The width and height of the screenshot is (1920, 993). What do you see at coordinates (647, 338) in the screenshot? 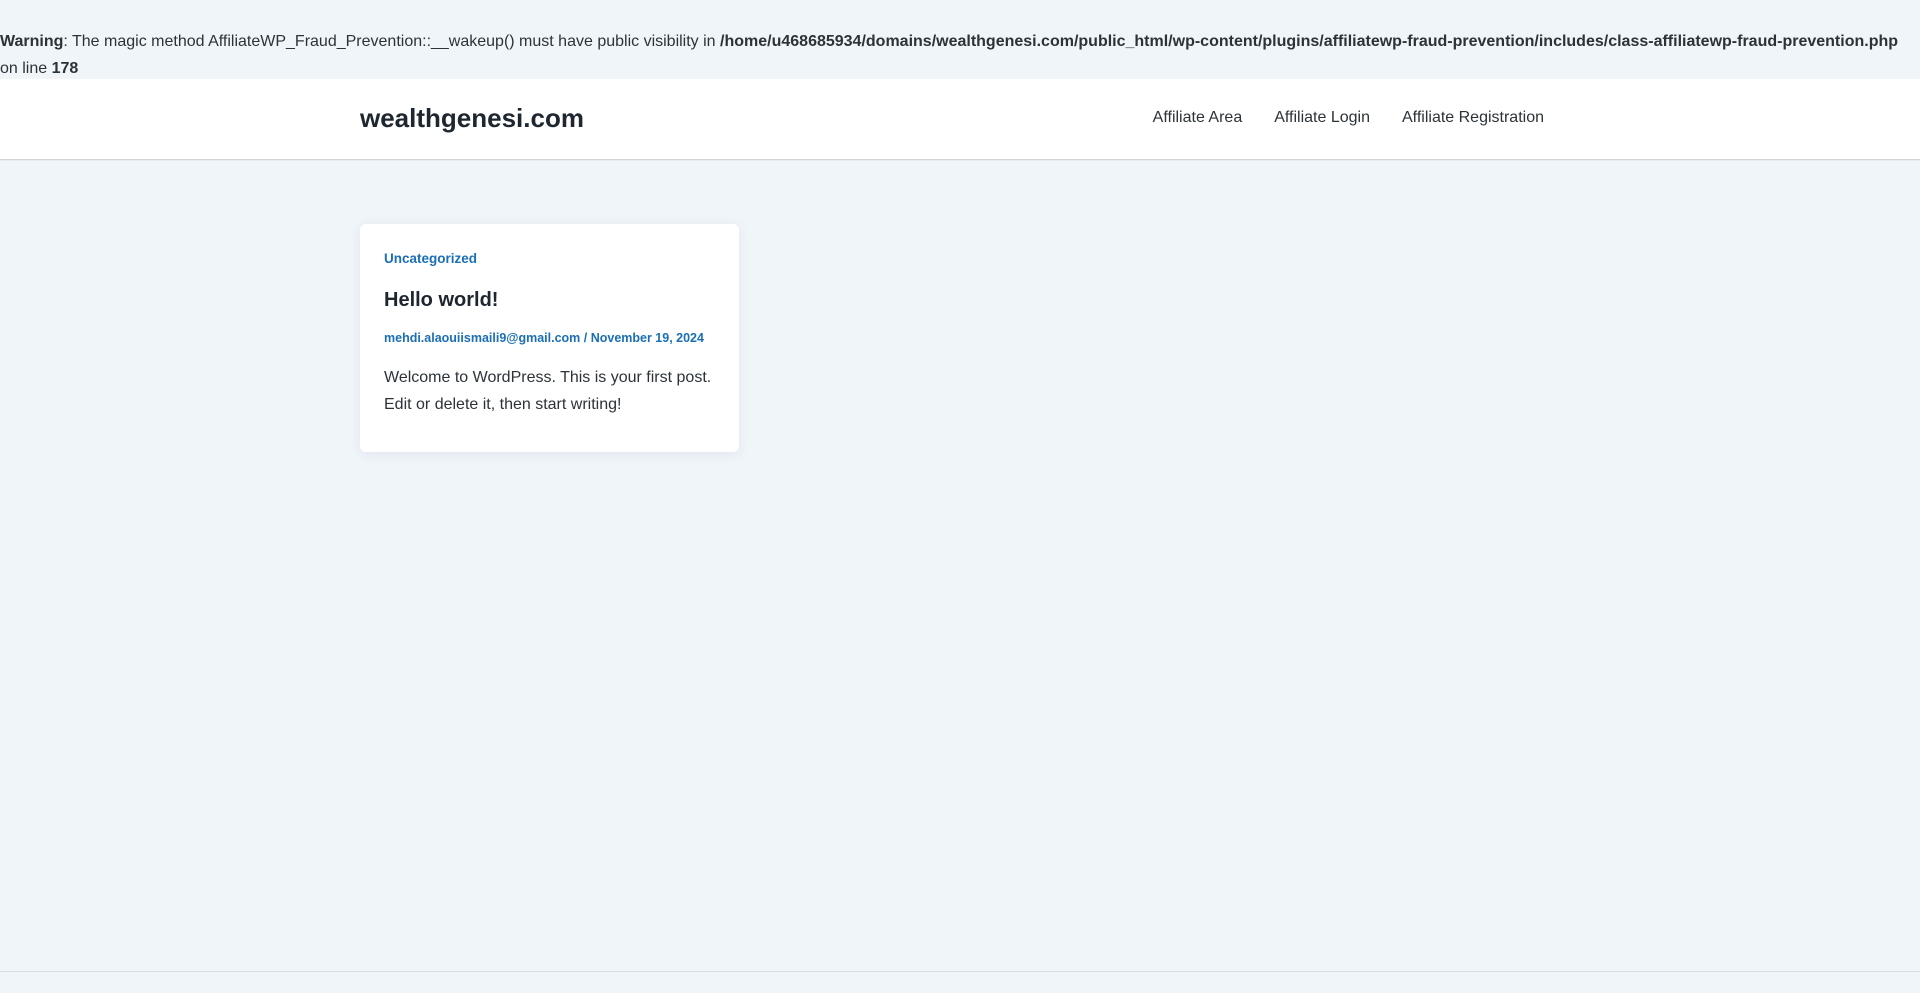
I see `post-date-link: November 19, 2024` at bounding box center [647, 338].